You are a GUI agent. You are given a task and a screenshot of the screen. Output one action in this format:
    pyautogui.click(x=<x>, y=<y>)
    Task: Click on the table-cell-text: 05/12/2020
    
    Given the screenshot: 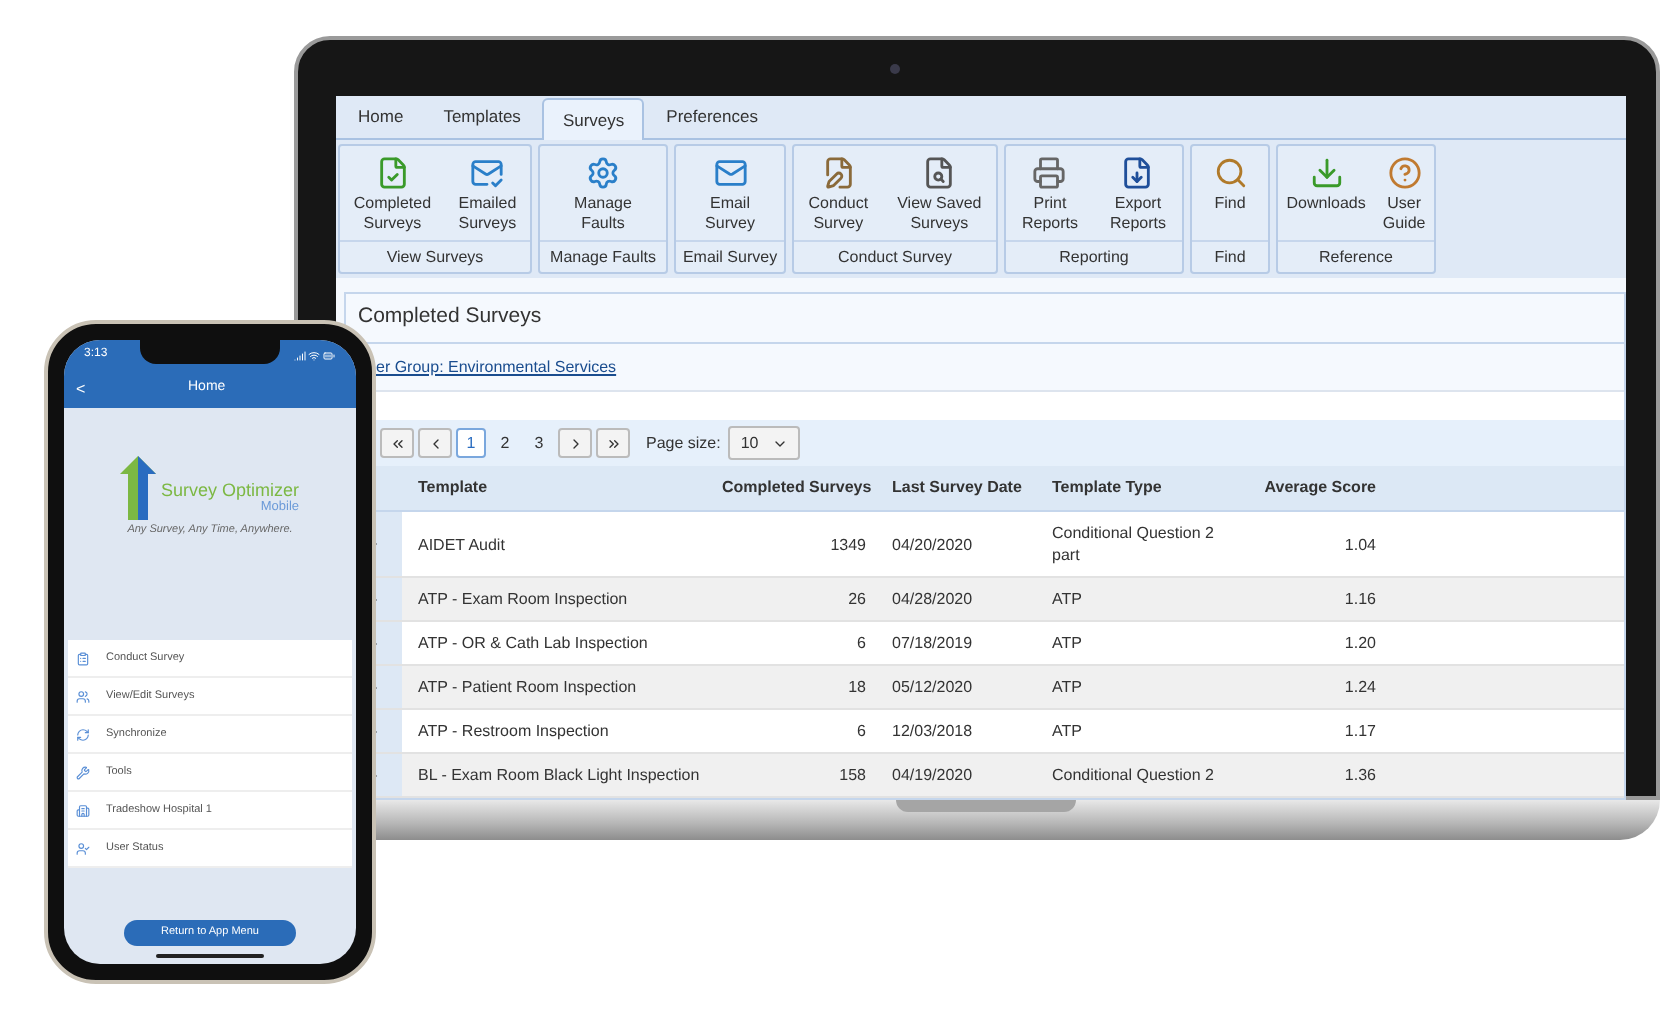 What is the action you would take?
    pyautogui.click(x=932, y=688)
    